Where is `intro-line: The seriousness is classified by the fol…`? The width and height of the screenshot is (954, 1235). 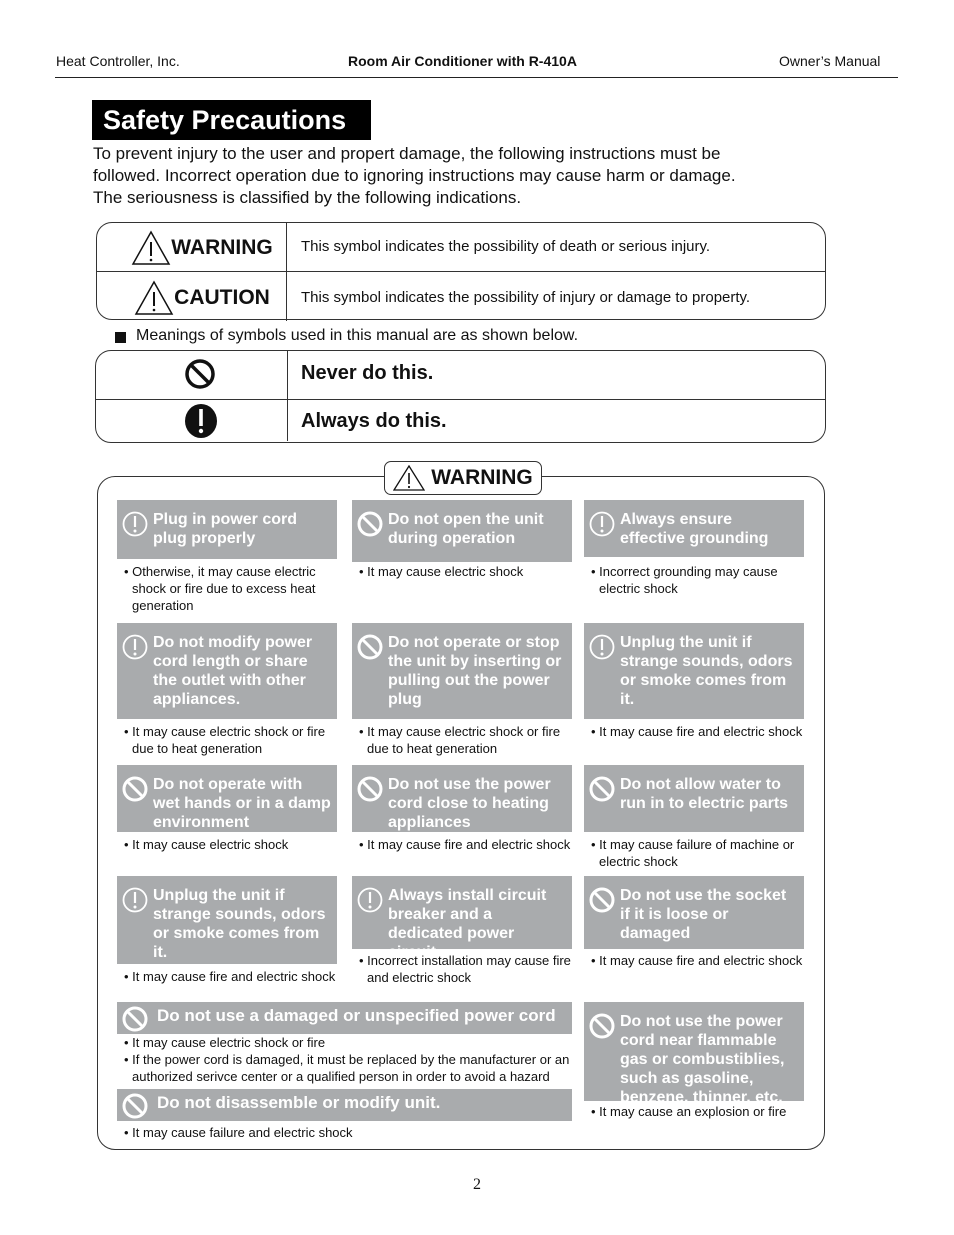 intro-line: The seriousness is classified by the fol… is located at coordinates (307, 197).